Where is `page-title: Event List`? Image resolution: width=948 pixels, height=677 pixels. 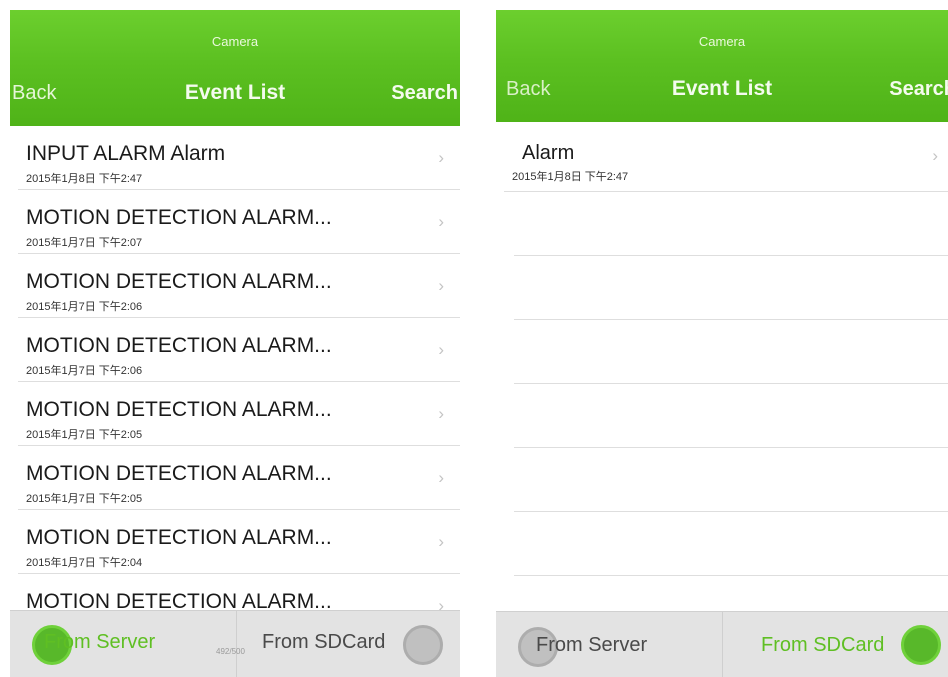
page-title: Event List is located at coordinates (722, 88).